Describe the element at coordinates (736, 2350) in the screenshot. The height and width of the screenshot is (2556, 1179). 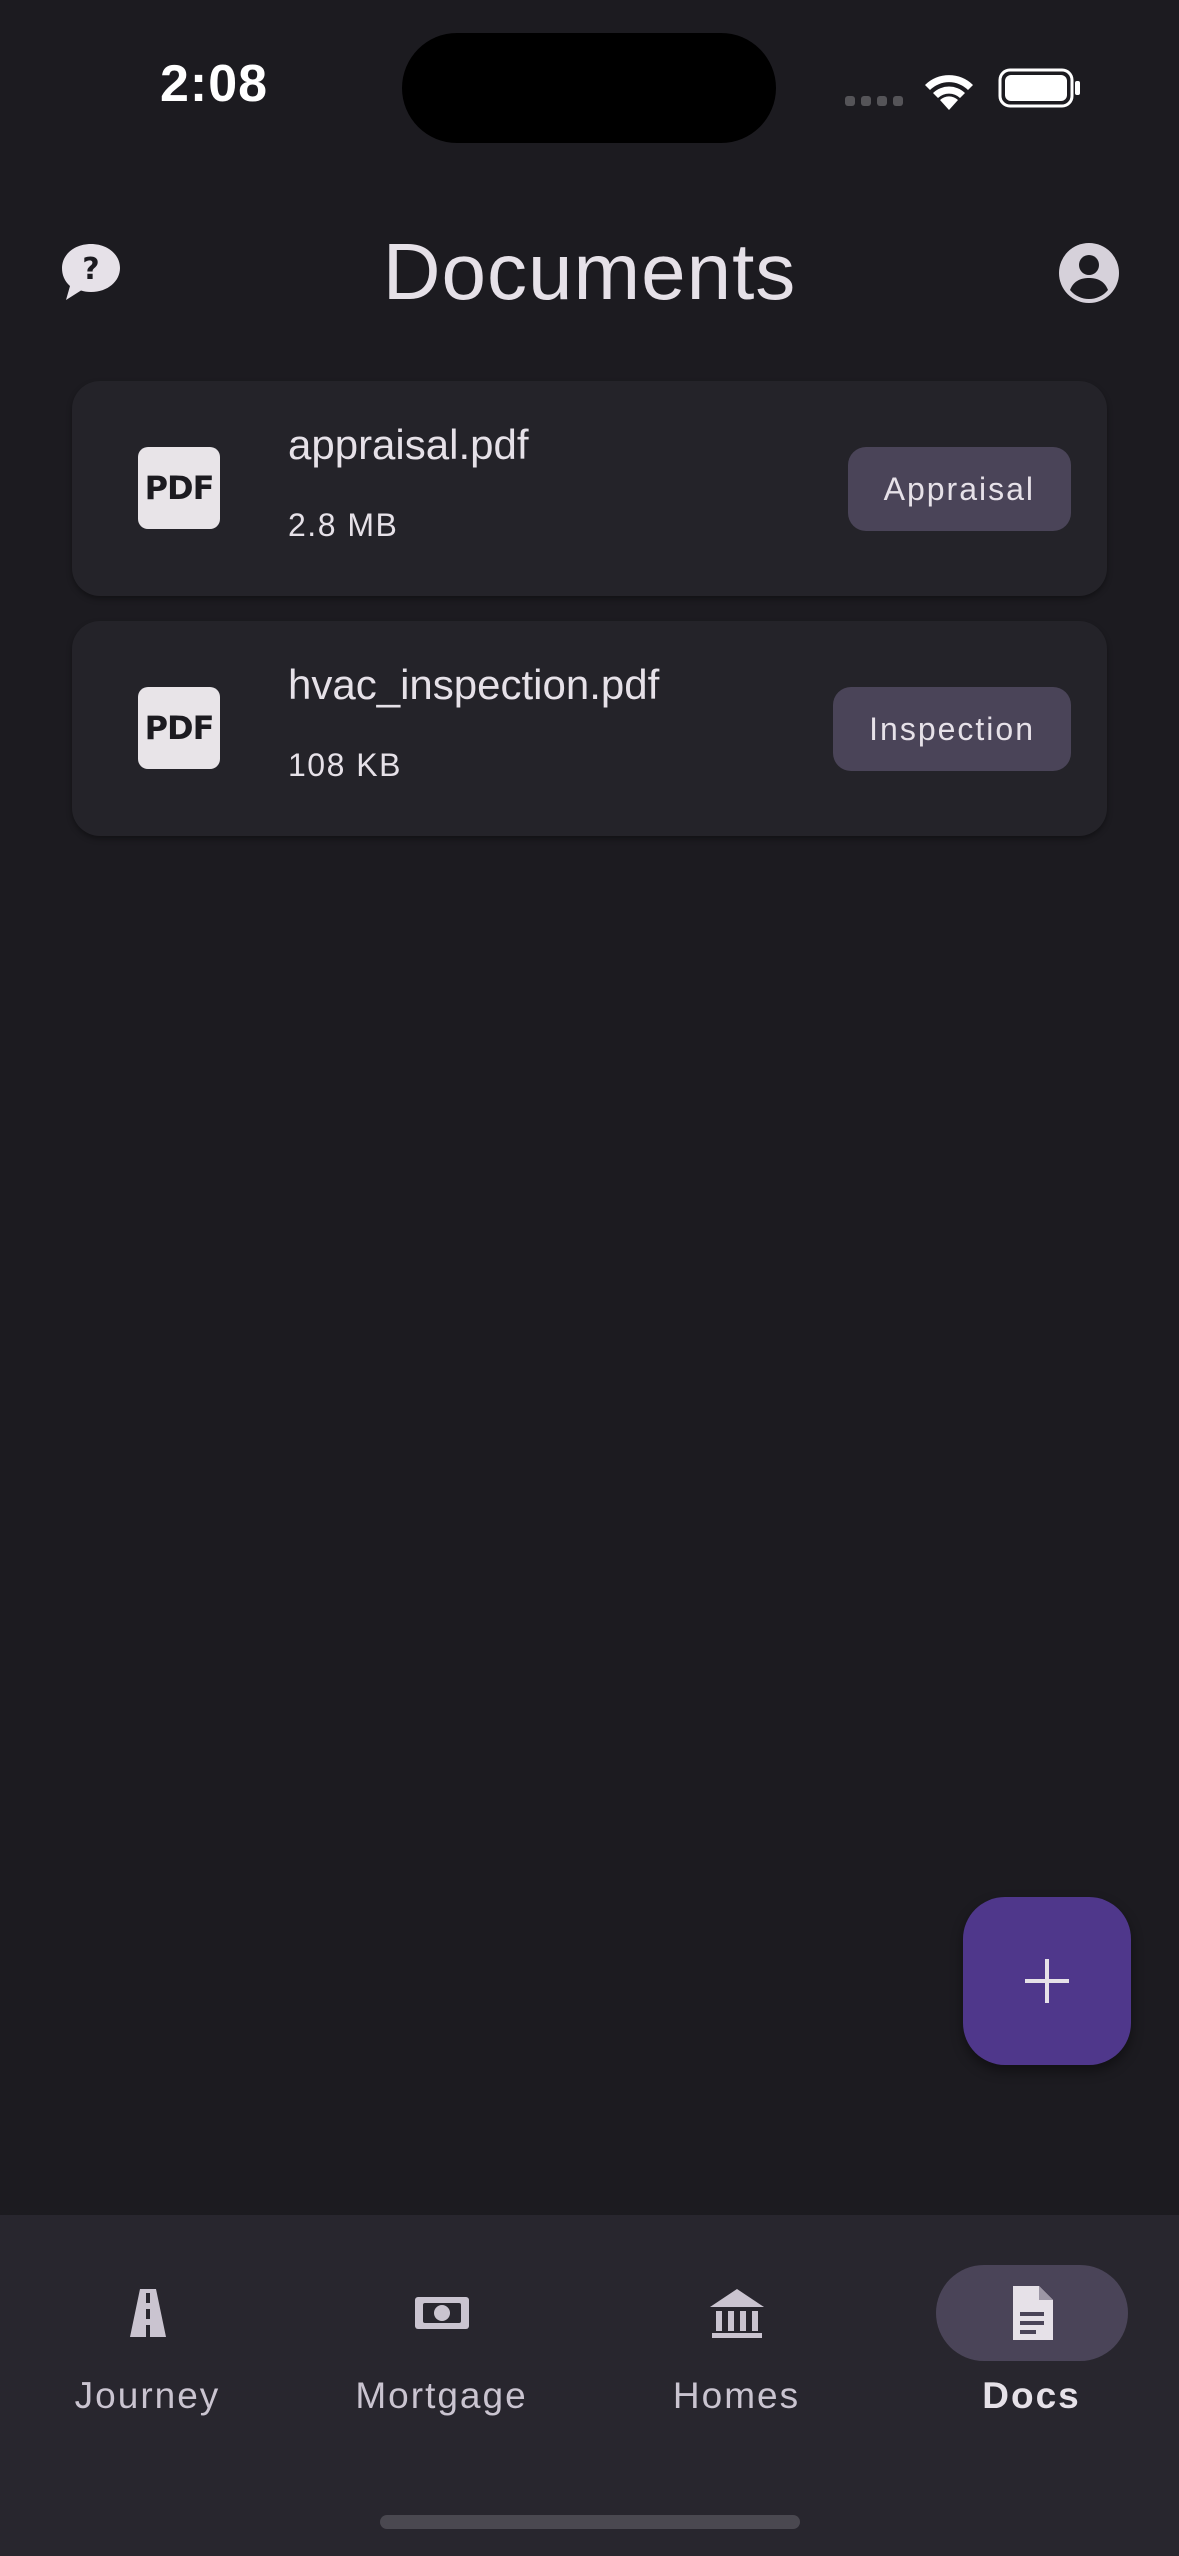
I see `nav-item-homes: Homes` at that location.